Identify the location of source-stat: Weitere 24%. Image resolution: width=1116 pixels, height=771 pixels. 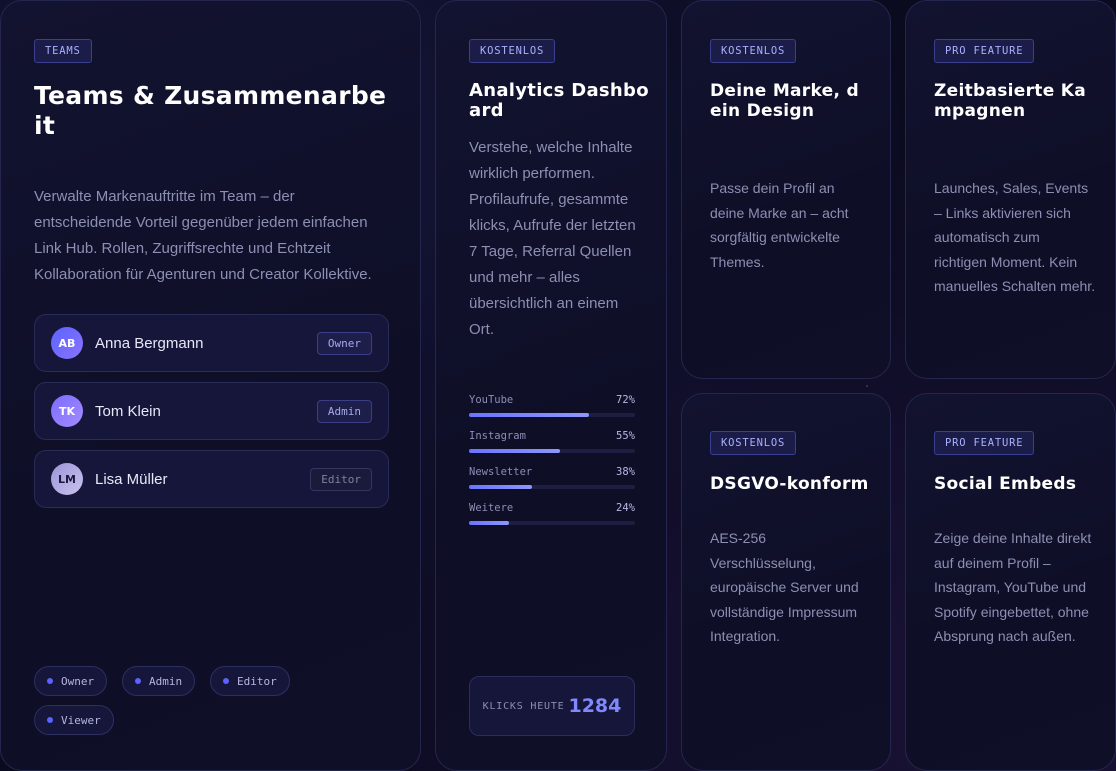
(552, 513).